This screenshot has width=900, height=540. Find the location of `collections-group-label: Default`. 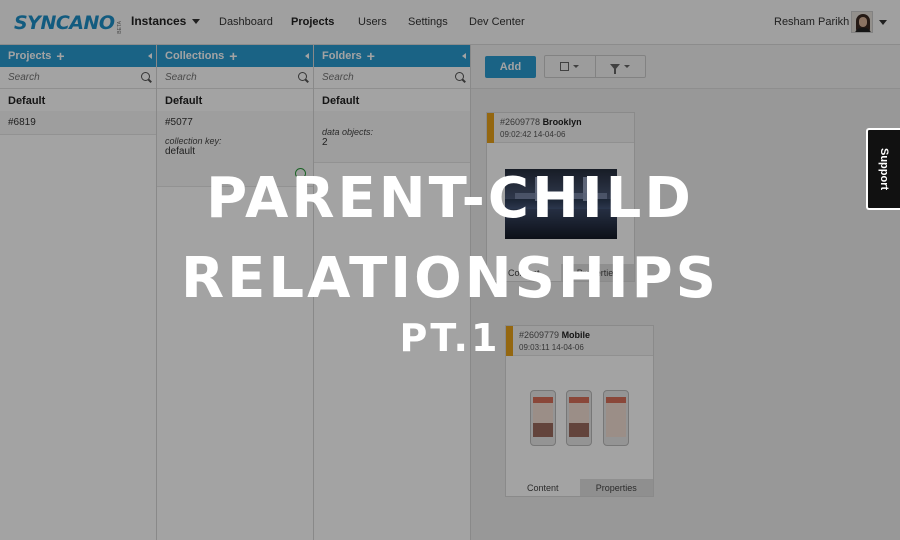

collections-group-label: Default is located at coordinates (184, 101).